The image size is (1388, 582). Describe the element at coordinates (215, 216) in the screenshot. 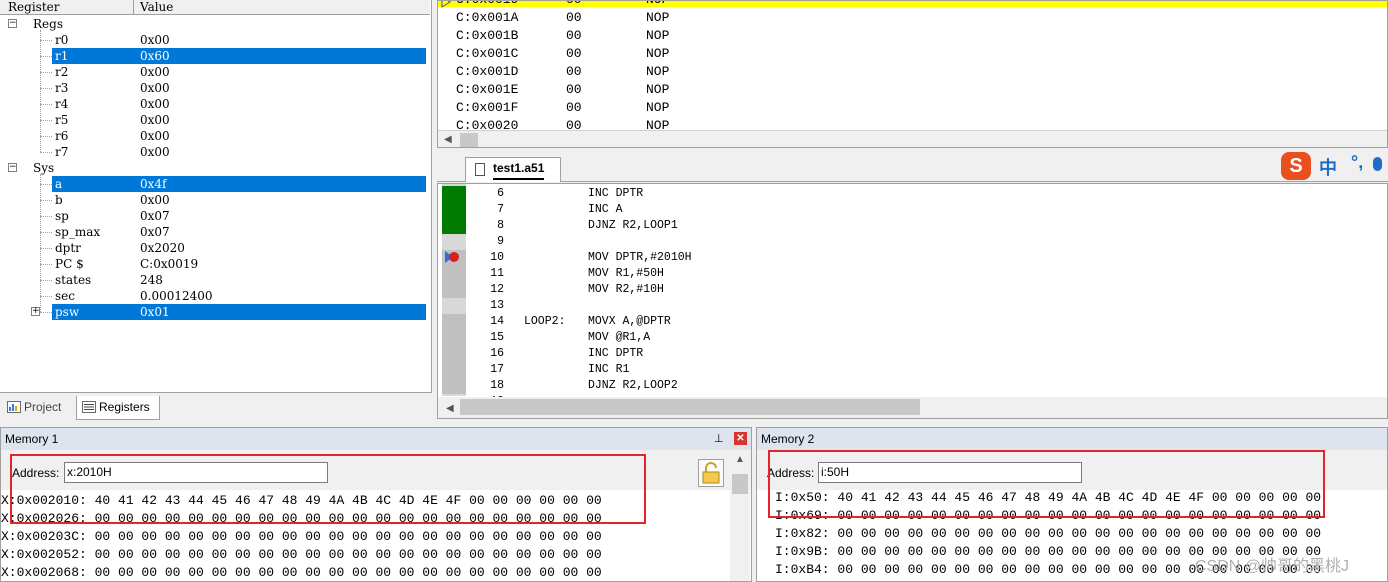

I see `register-row: sp 0x07` at that location.